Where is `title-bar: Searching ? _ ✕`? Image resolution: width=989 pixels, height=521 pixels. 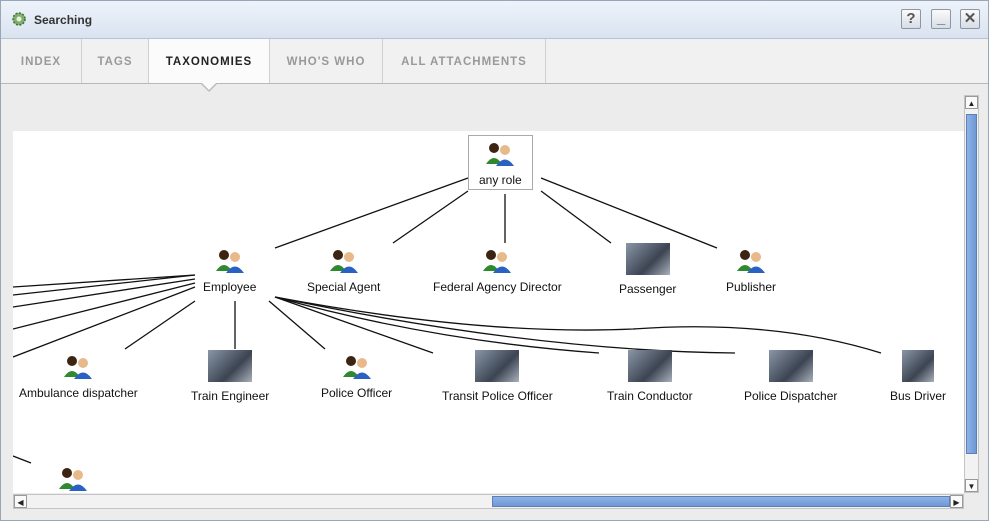
title-bar: Searching ? _ ✕ is located at coordinates (494, 20).